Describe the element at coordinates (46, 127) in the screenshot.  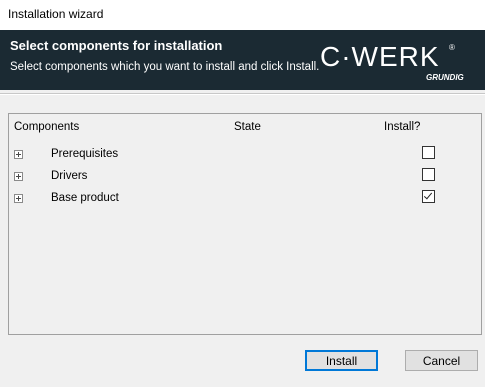
I see `column-header-components: Components` at that location.